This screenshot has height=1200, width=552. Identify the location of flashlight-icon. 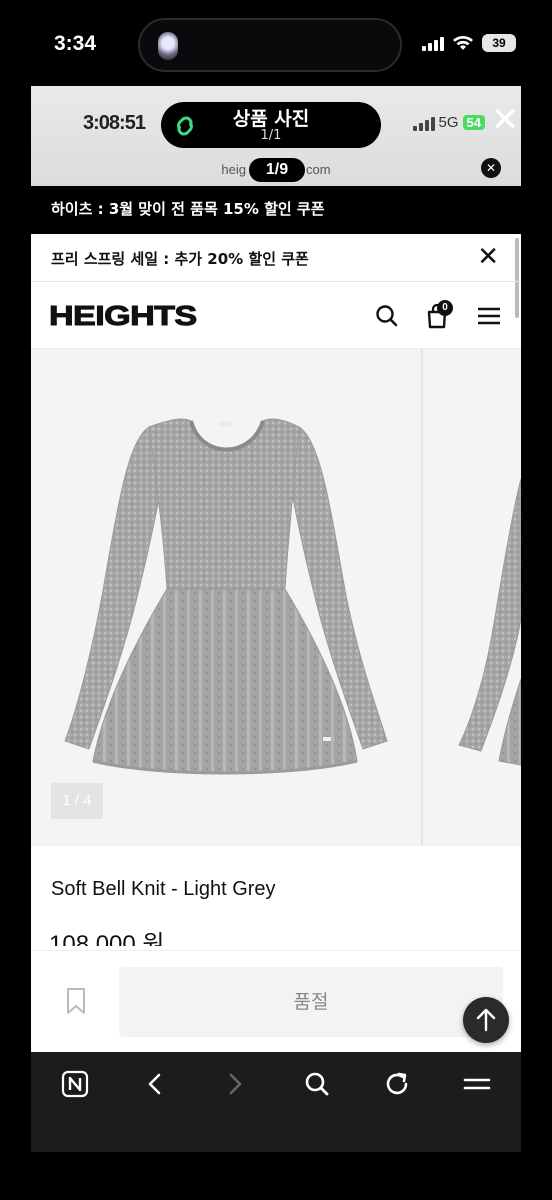
(168, 46).